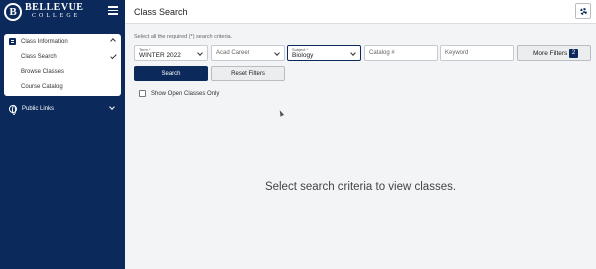 The height and width of the screenshot is (269, 596). What do you see at coordinates (113, 41) in the screenshot?
I see `chevron-up-icon` at bounding box center [113, 41].